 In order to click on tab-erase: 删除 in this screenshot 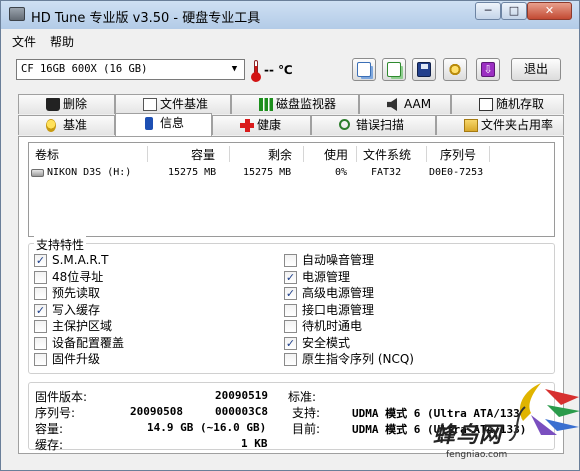, I will do `click(66, 104)`.